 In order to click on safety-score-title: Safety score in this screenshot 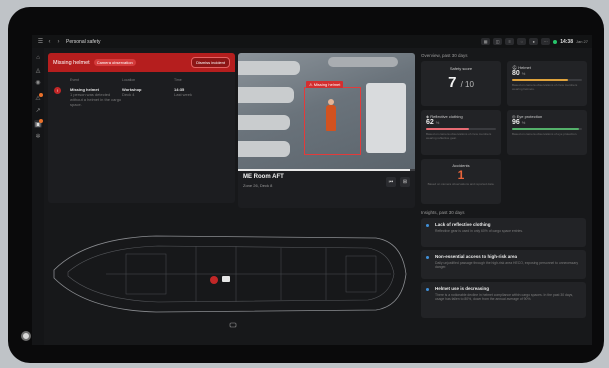, I will do `click(461, 68)`.